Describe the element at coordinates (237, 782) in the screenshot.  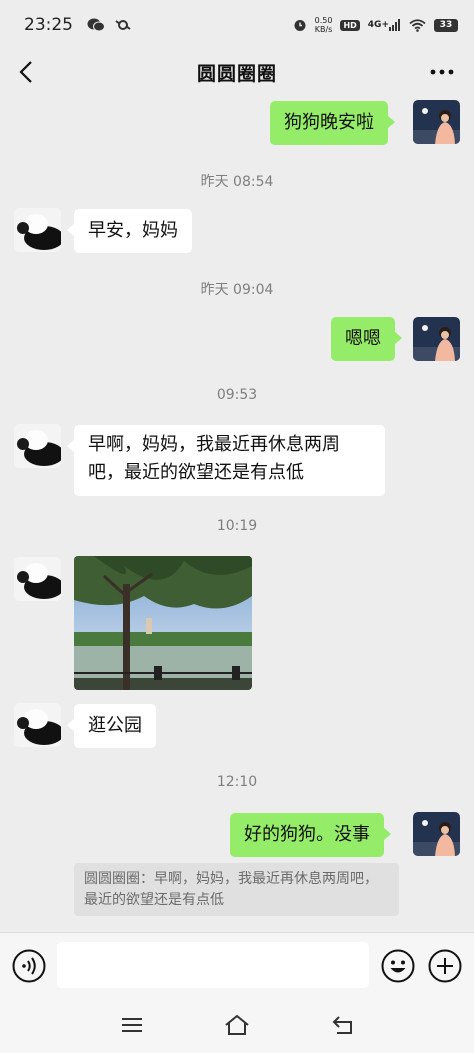
I see `message-timestamp: 12:10` at that location.